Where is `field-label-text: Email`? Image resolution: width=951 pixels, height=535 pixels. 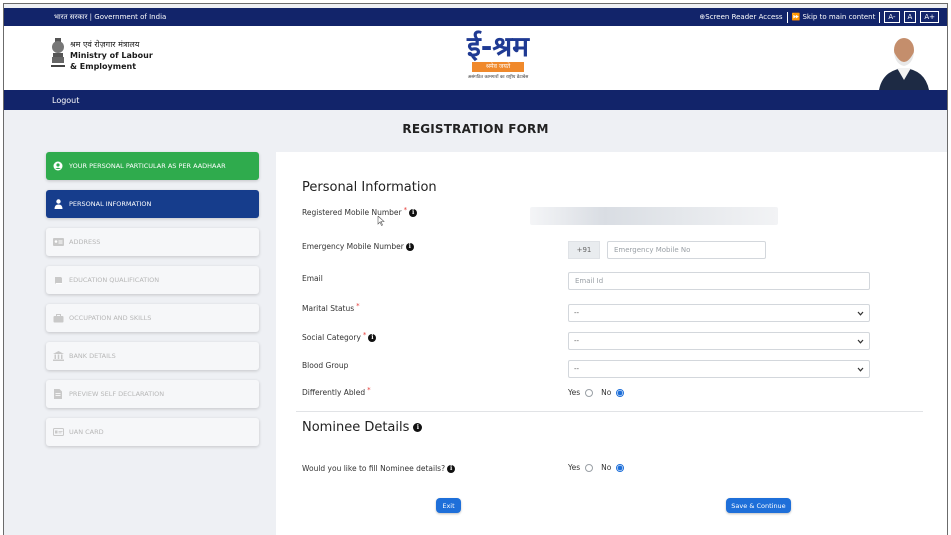 field-label-text: Email is located at coordinates (312, 278).